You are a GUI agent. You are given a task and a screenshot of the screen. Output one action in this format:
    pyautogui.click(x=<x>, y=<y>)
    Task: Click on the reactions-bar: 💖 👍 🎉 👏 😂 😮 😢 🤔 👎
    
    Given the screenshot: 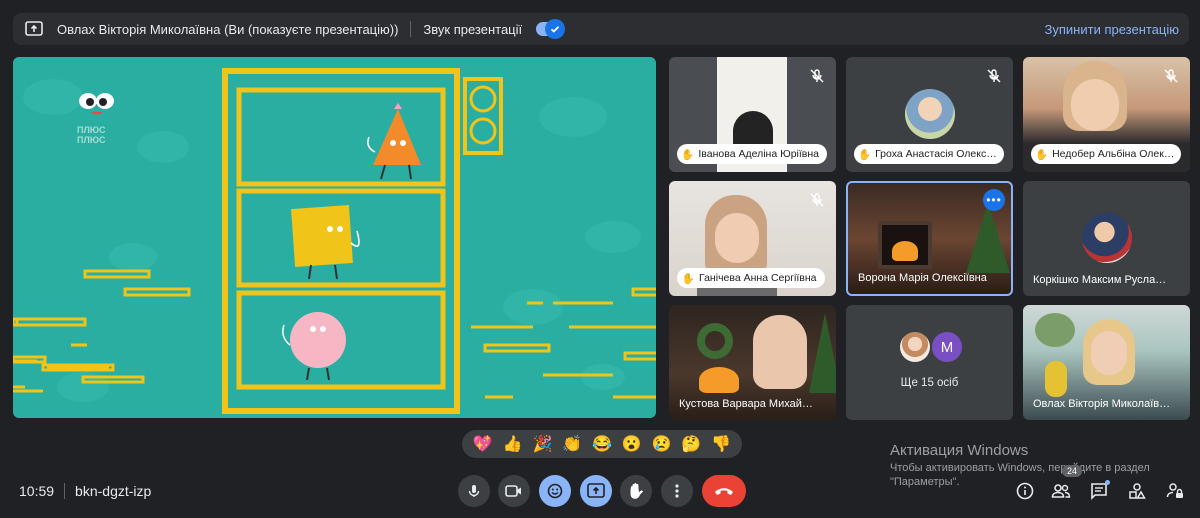 What is the action you would take?
    pyautogui.click(x=602, y=444)
    